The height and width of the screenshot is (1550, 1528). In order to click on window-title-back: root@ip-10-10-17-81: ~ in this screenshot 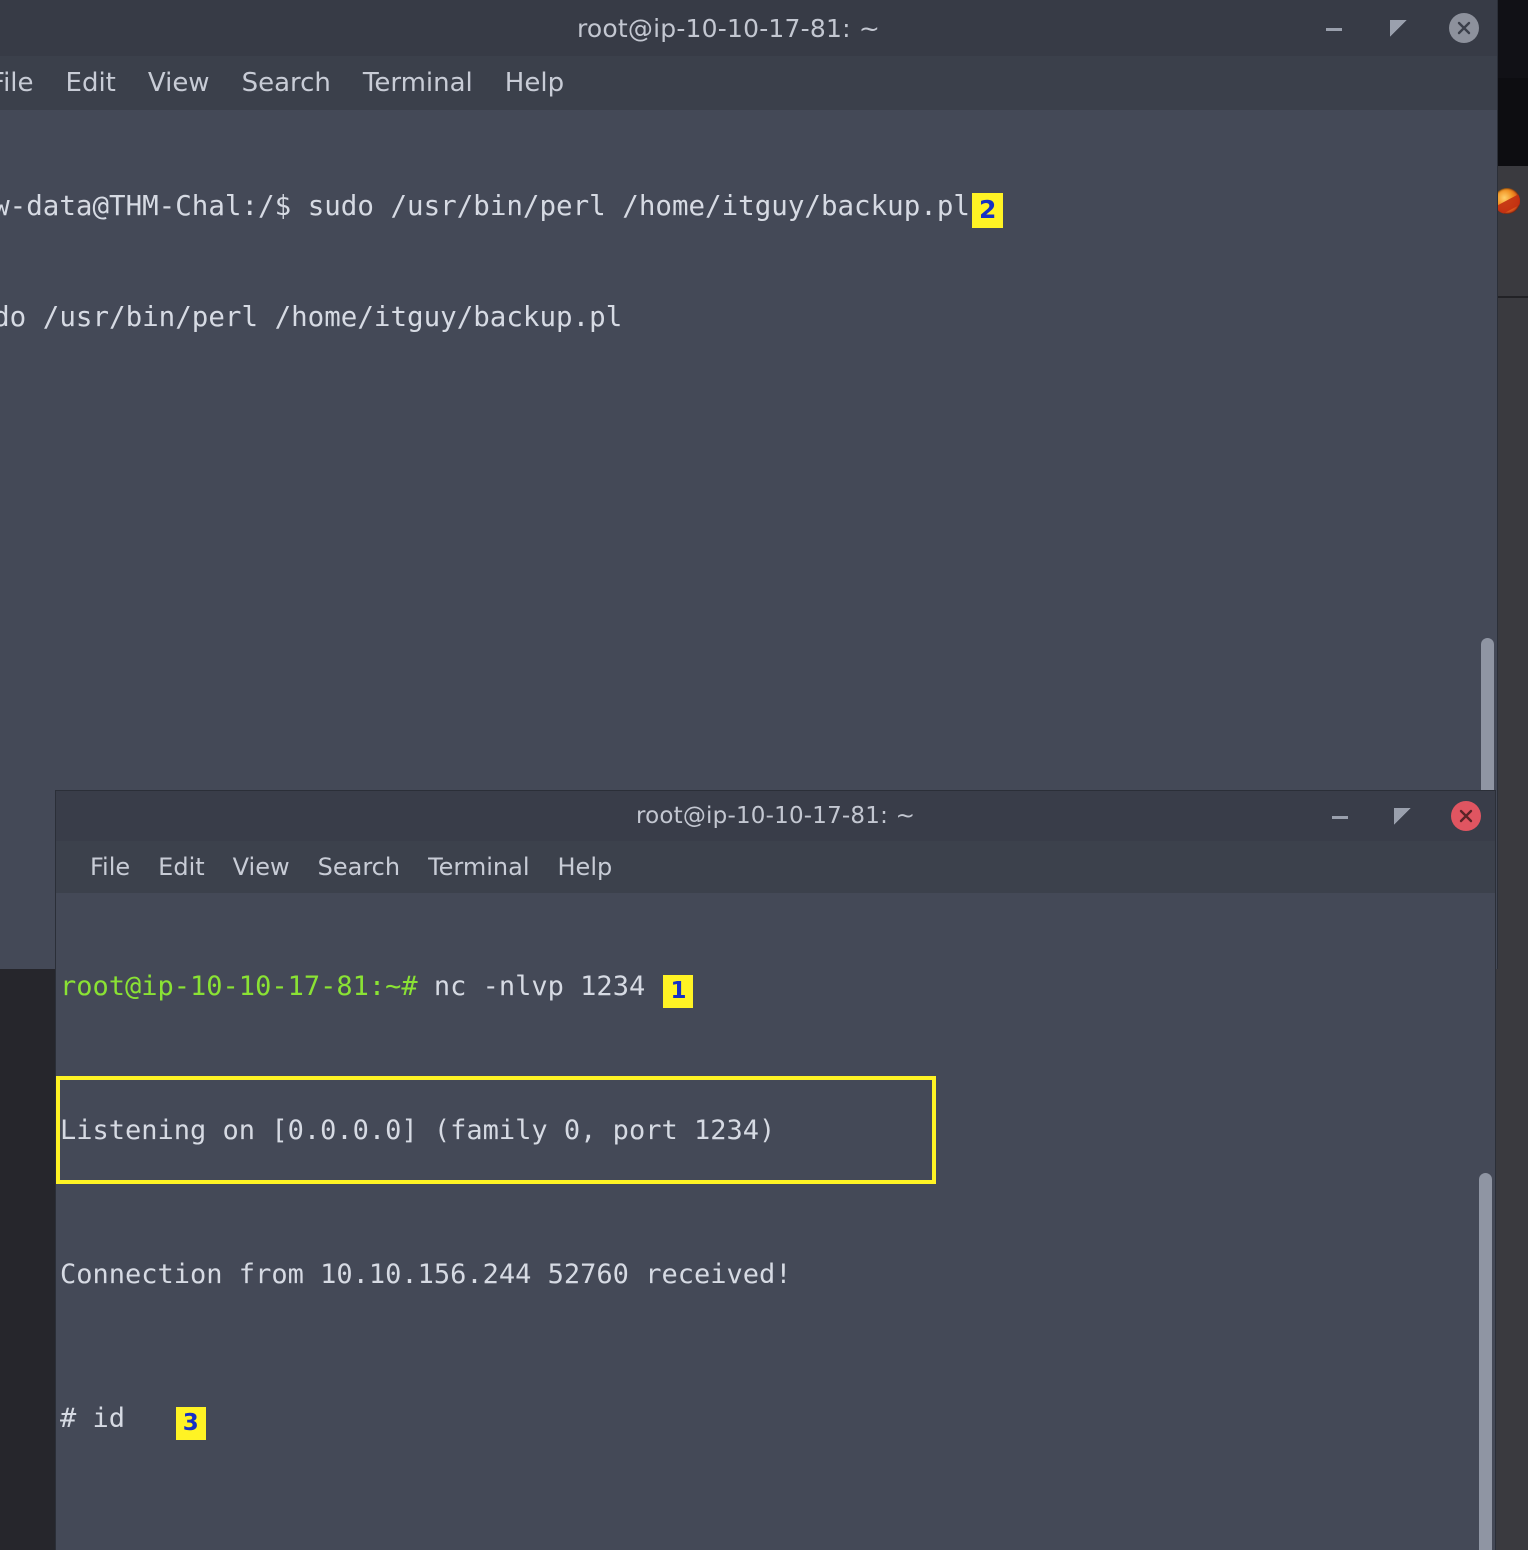, I will do `click(728, 28)`.